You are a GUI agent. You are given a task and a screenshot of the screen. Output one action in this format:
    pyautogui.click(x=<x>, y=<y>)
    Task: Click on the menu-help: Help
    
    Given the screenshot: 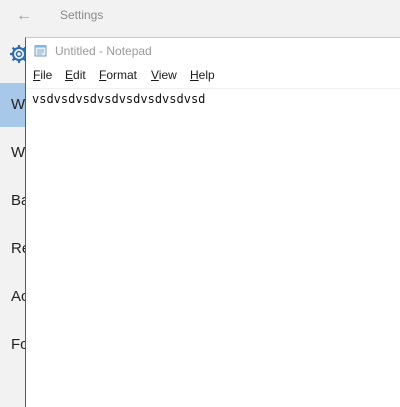 What is the action you would take?
    pyautogui.click(x=202, y=75)
    